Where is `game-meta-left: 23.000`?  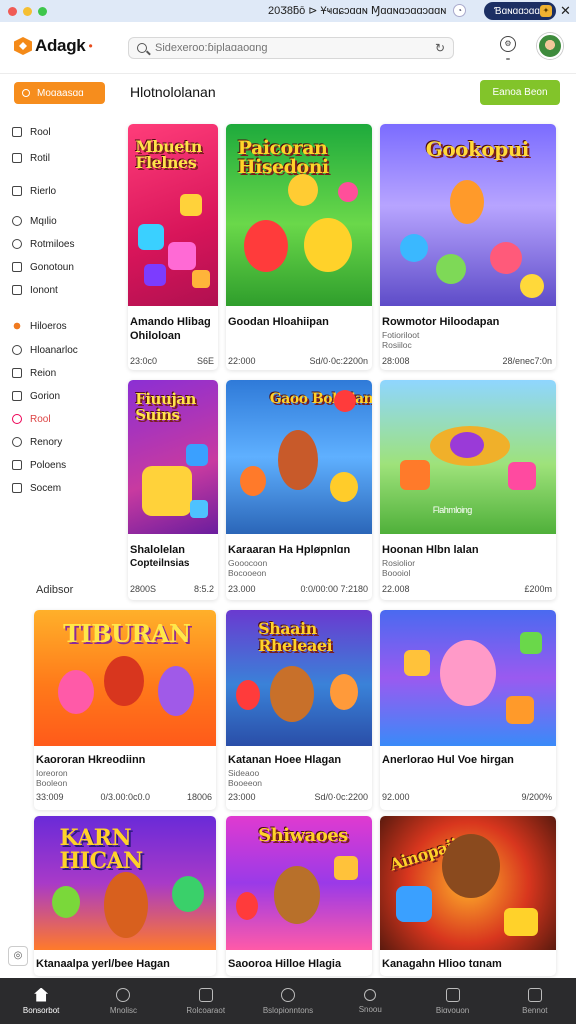 game-meta-left: 23.000 is located at coordinates (242, 589).